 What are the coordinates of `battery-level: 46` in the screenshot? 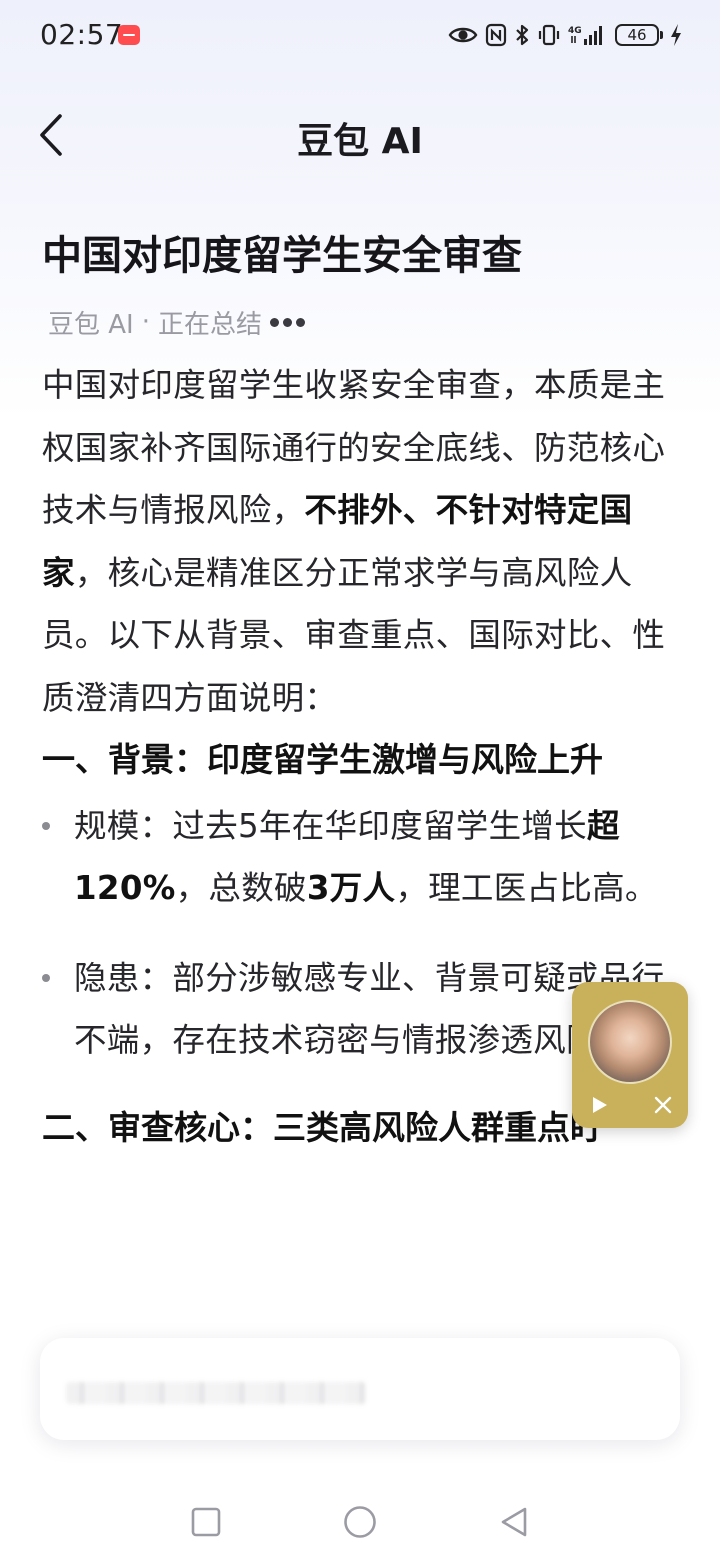 It's located at (637, 35).